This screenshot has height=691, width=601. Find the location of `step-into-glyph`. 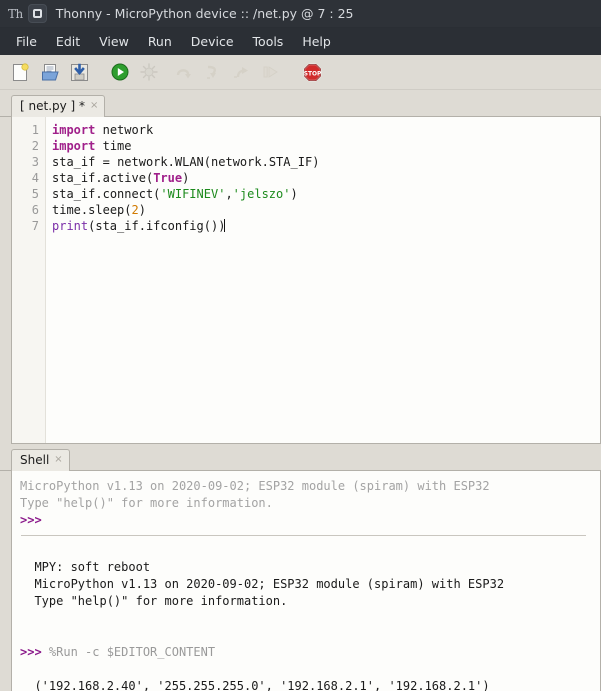

step-into-glyph is located at coordinates (212, 72).